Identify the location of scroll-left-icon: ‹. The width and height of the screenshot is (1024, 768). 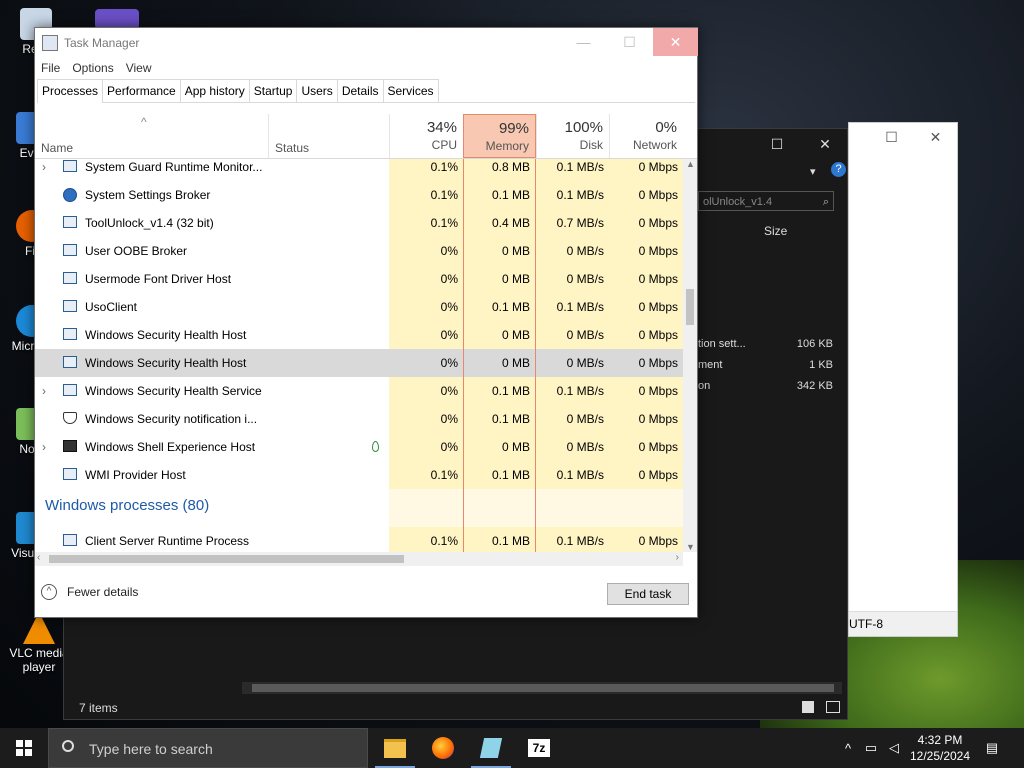
(38, 557).